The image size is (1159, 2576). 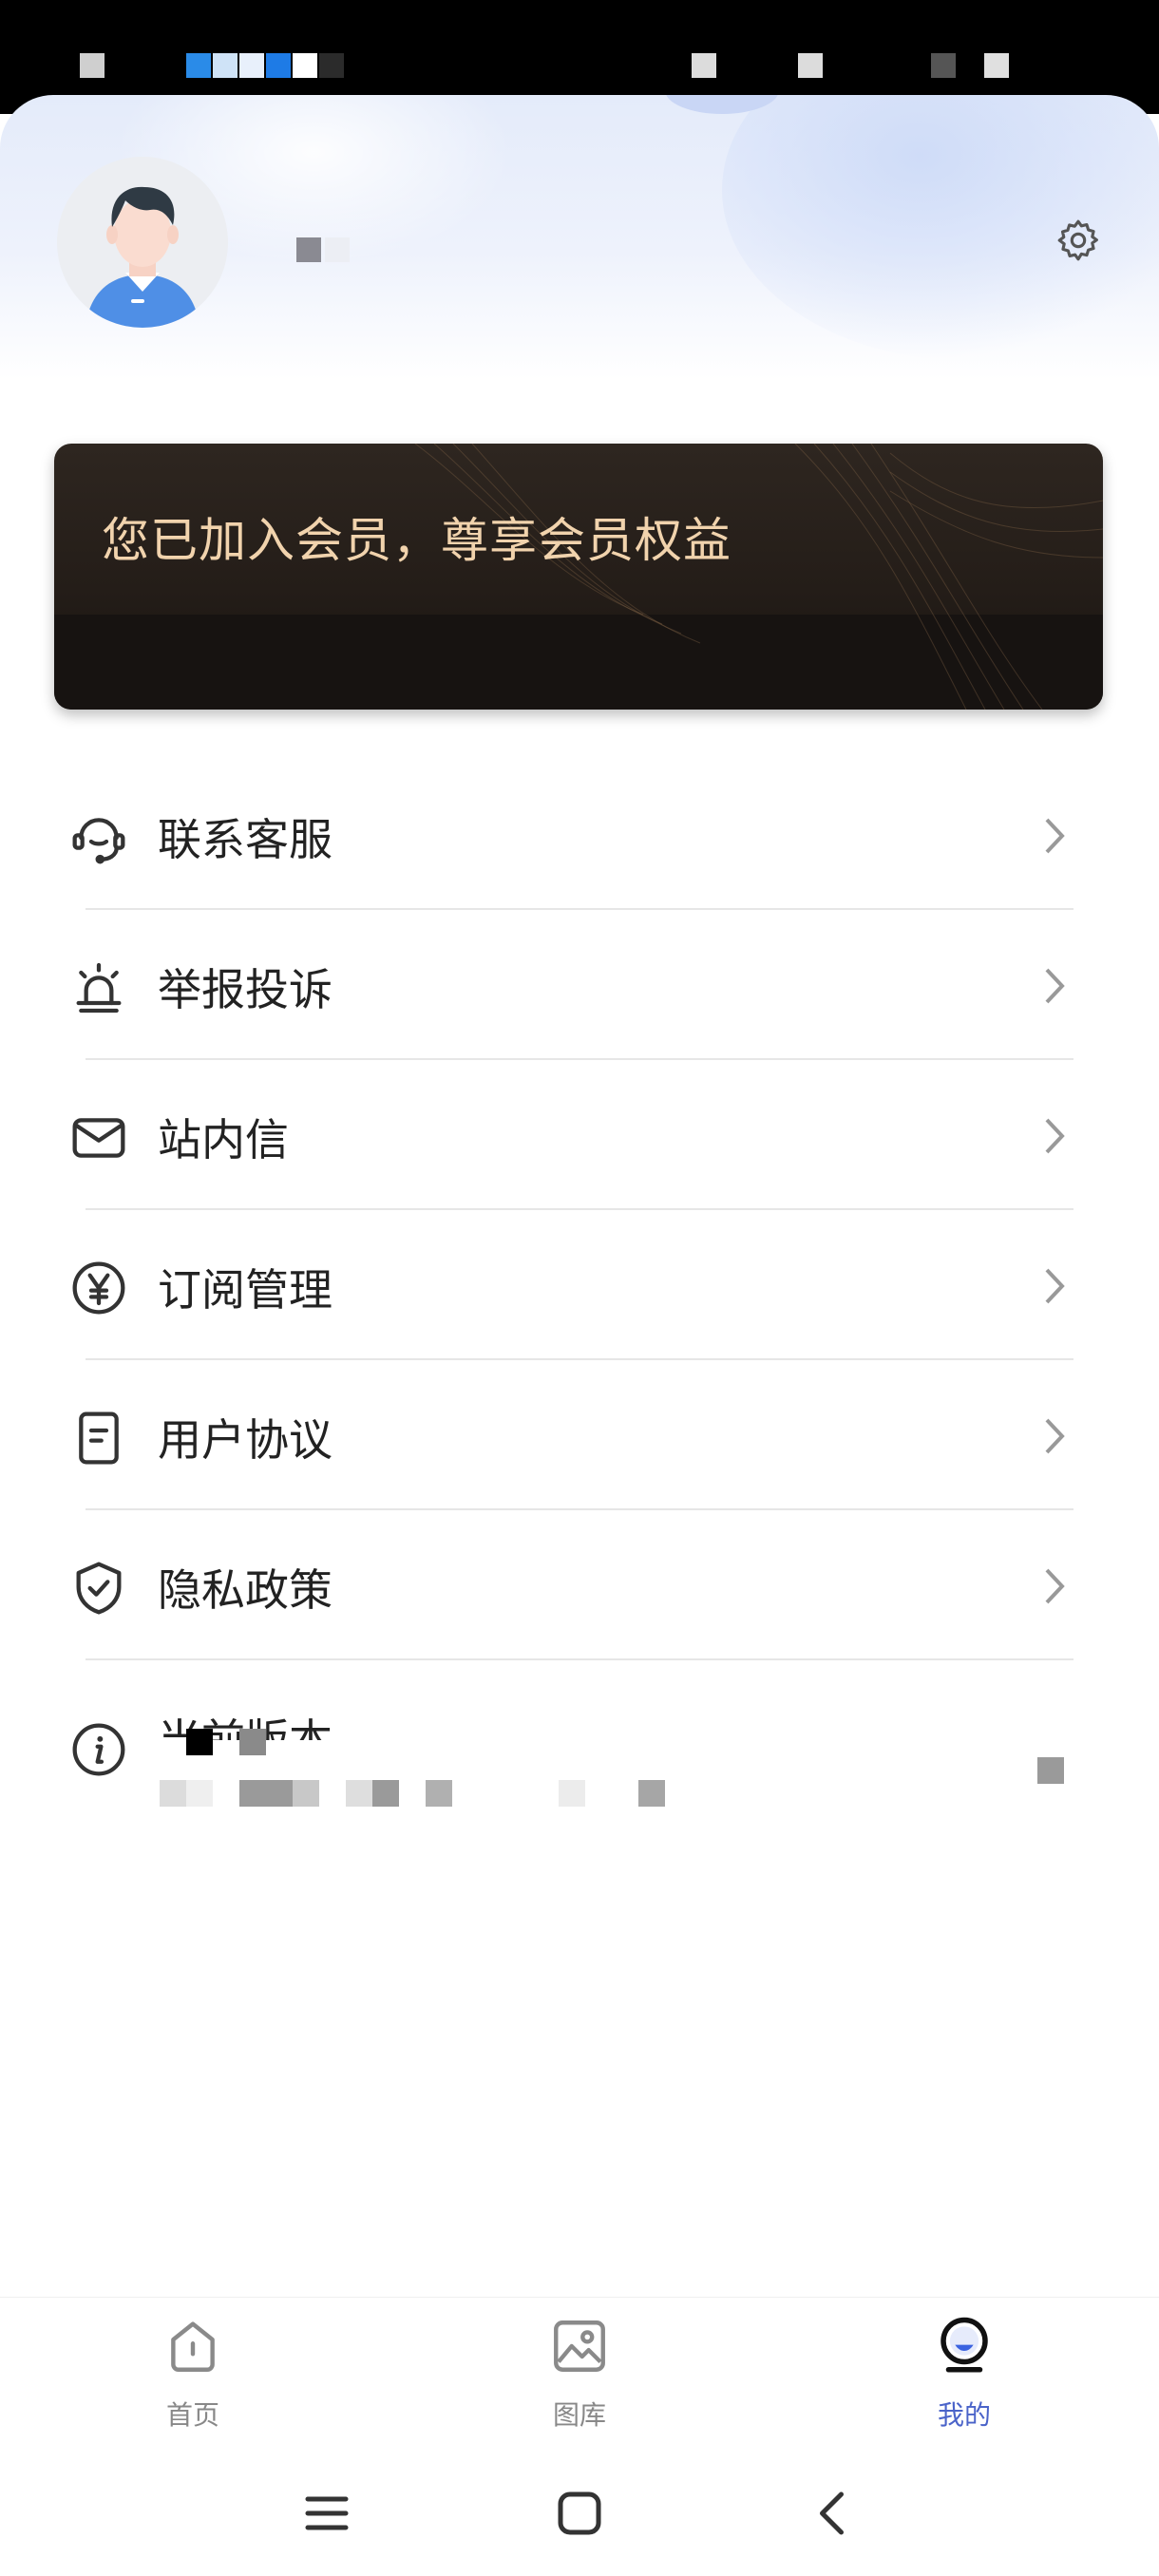 I want to click on home-square-icon, so click(x=579, y=2513).